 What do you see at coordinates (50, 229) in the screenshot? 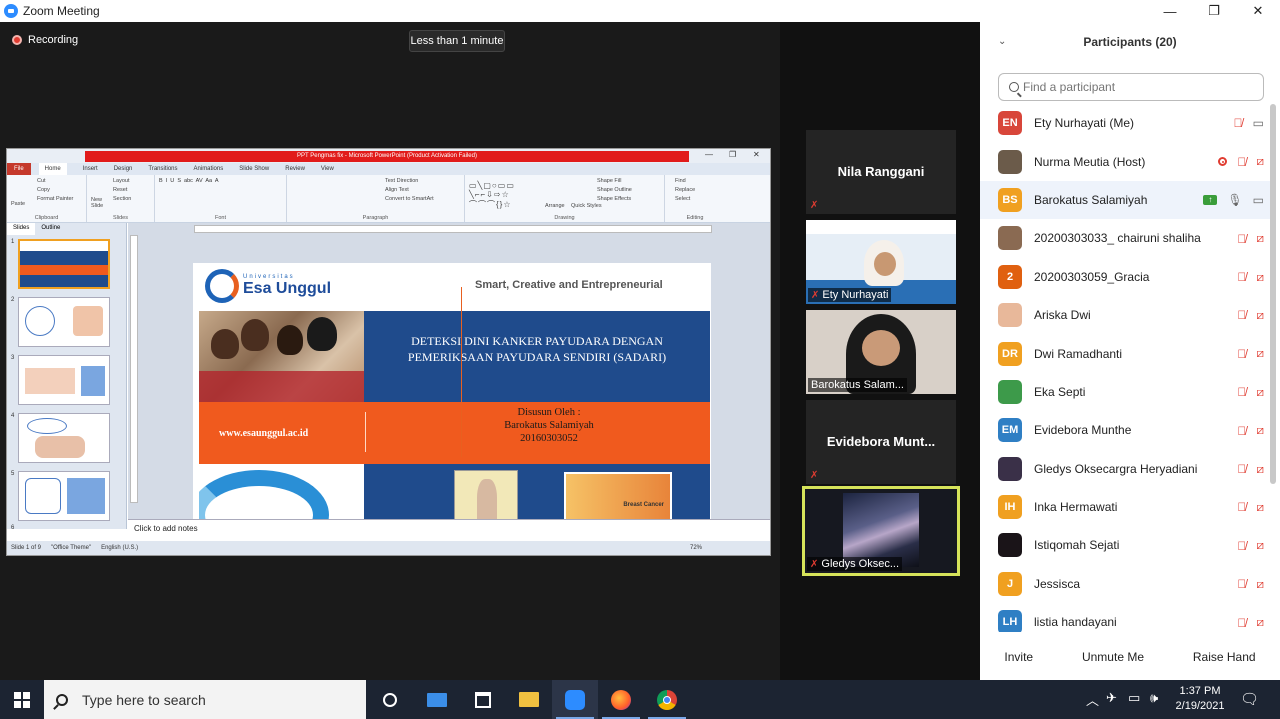
I see `outline-tab: Outline` at bounding box center [50, 229].